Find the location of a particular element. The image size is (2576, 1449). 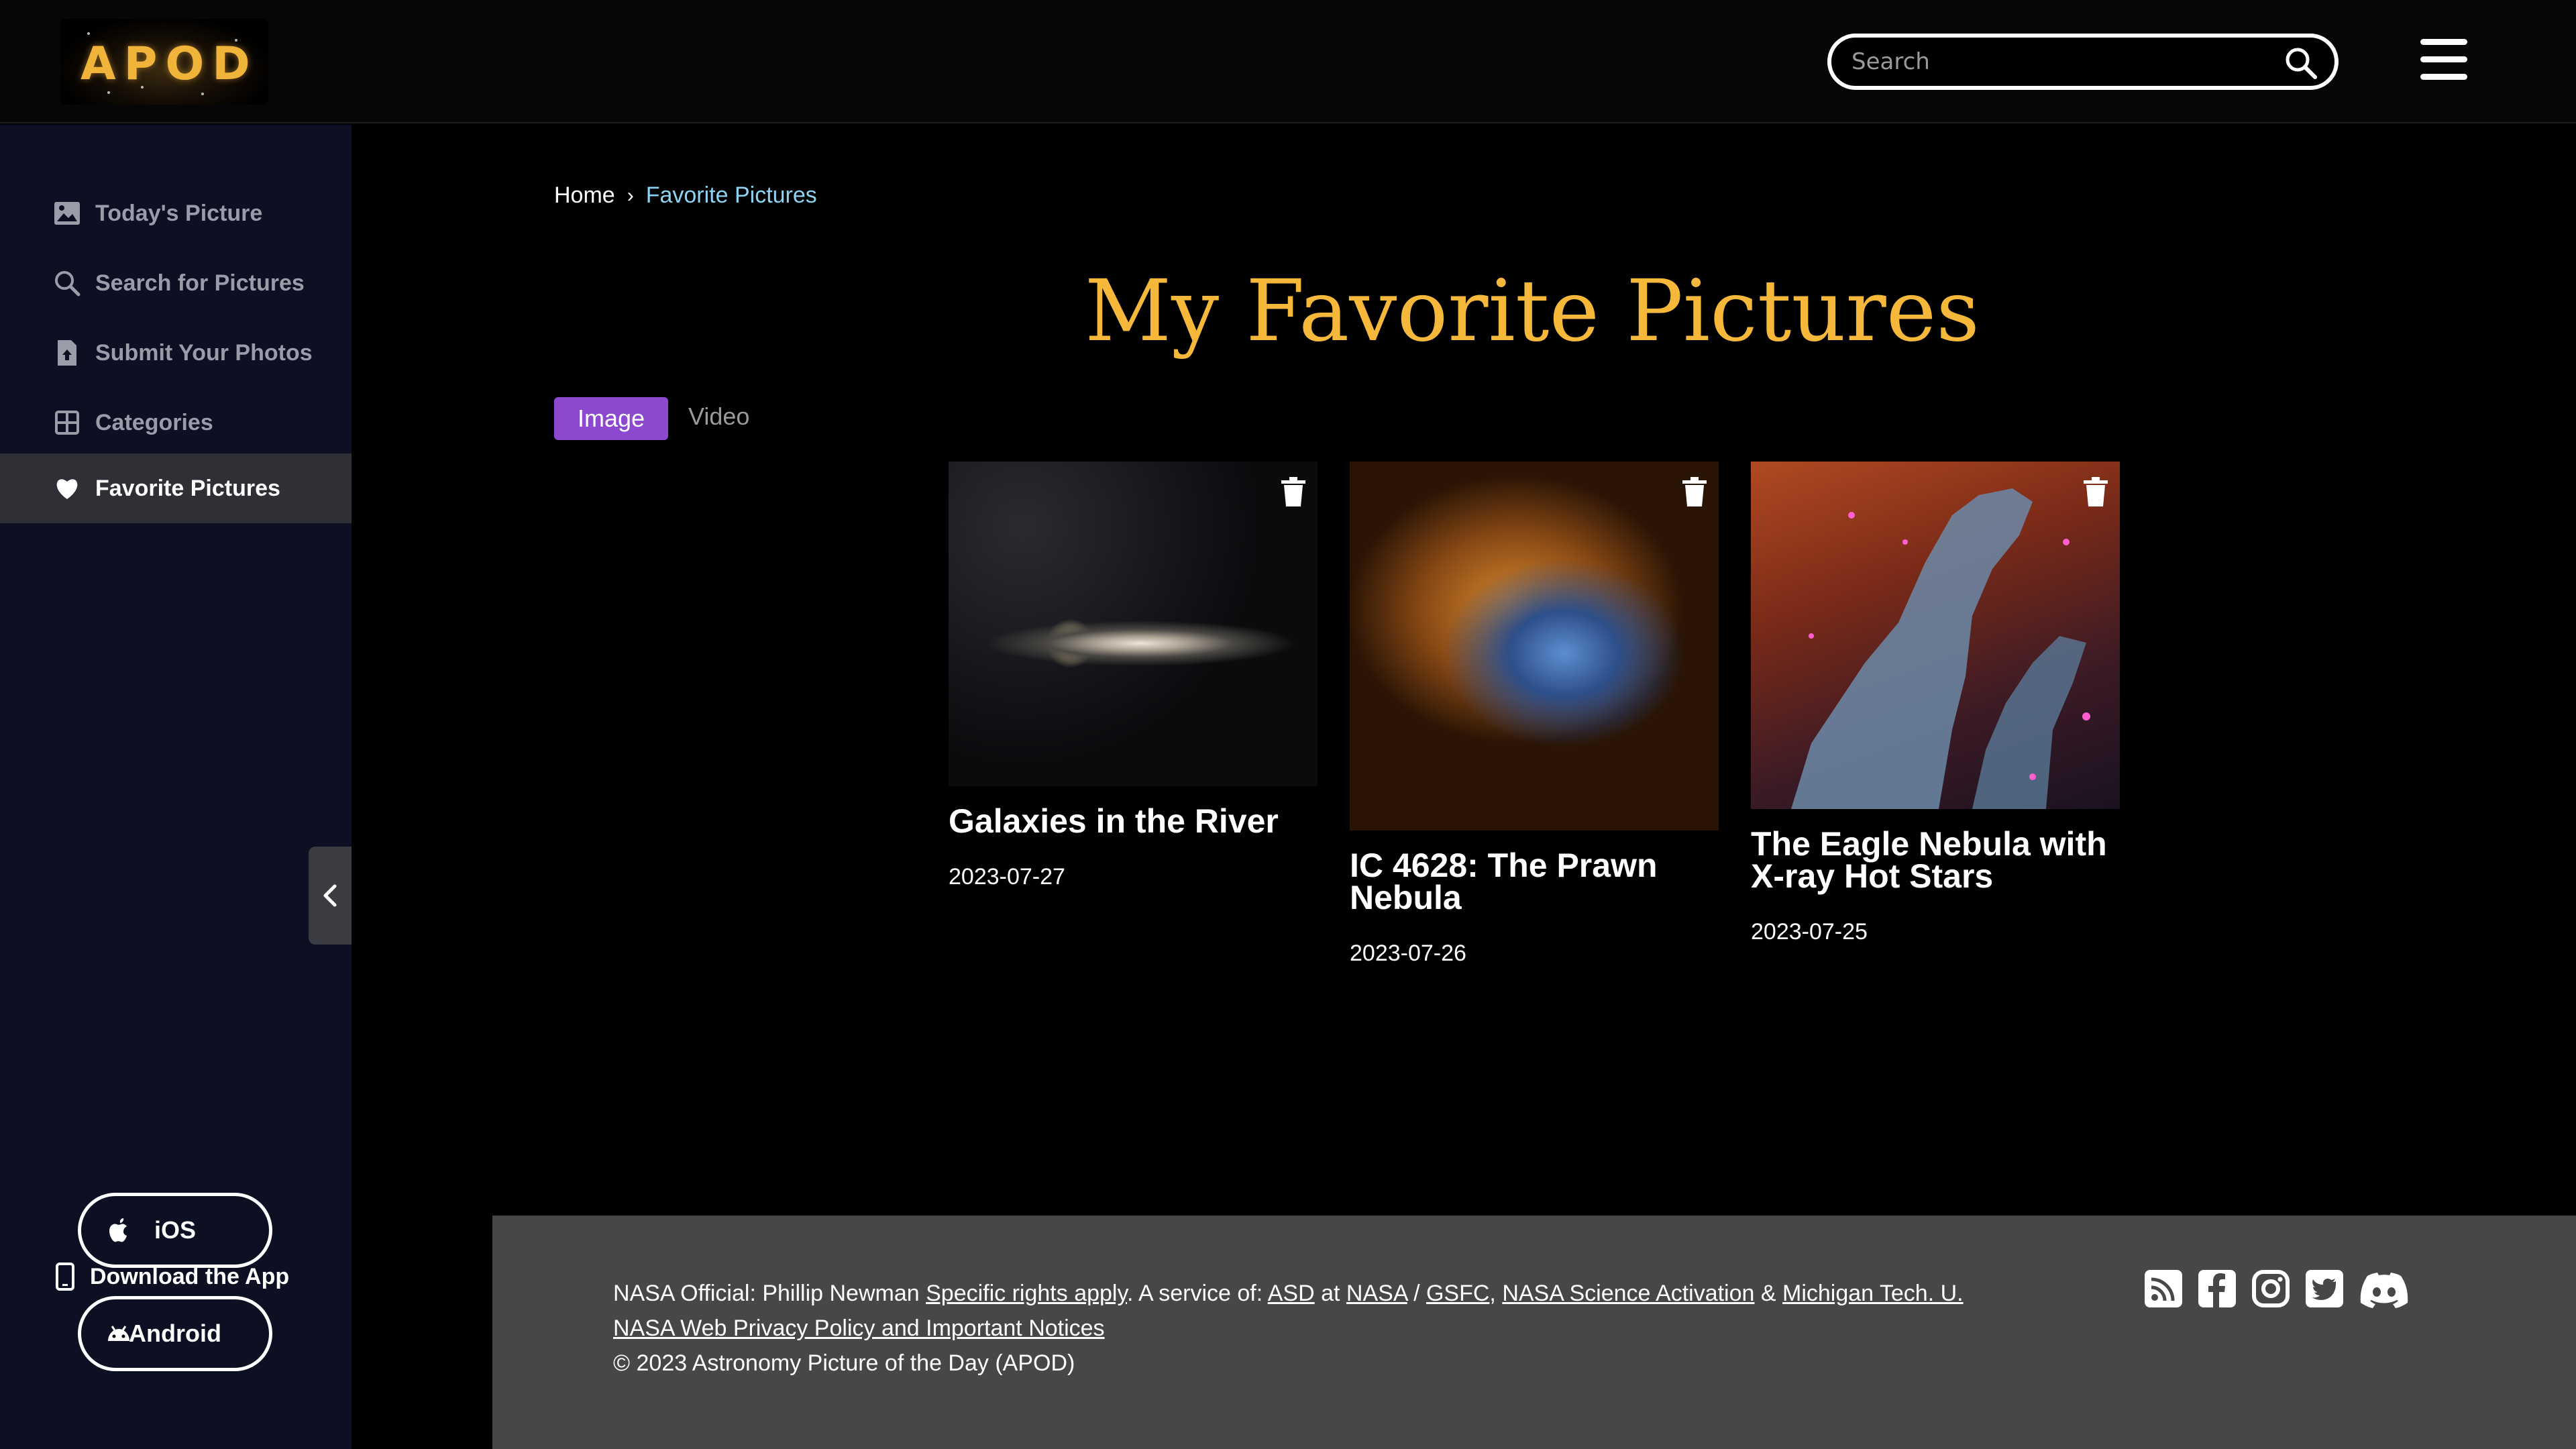

rss-icon is located at coordinates (2163, 1288).